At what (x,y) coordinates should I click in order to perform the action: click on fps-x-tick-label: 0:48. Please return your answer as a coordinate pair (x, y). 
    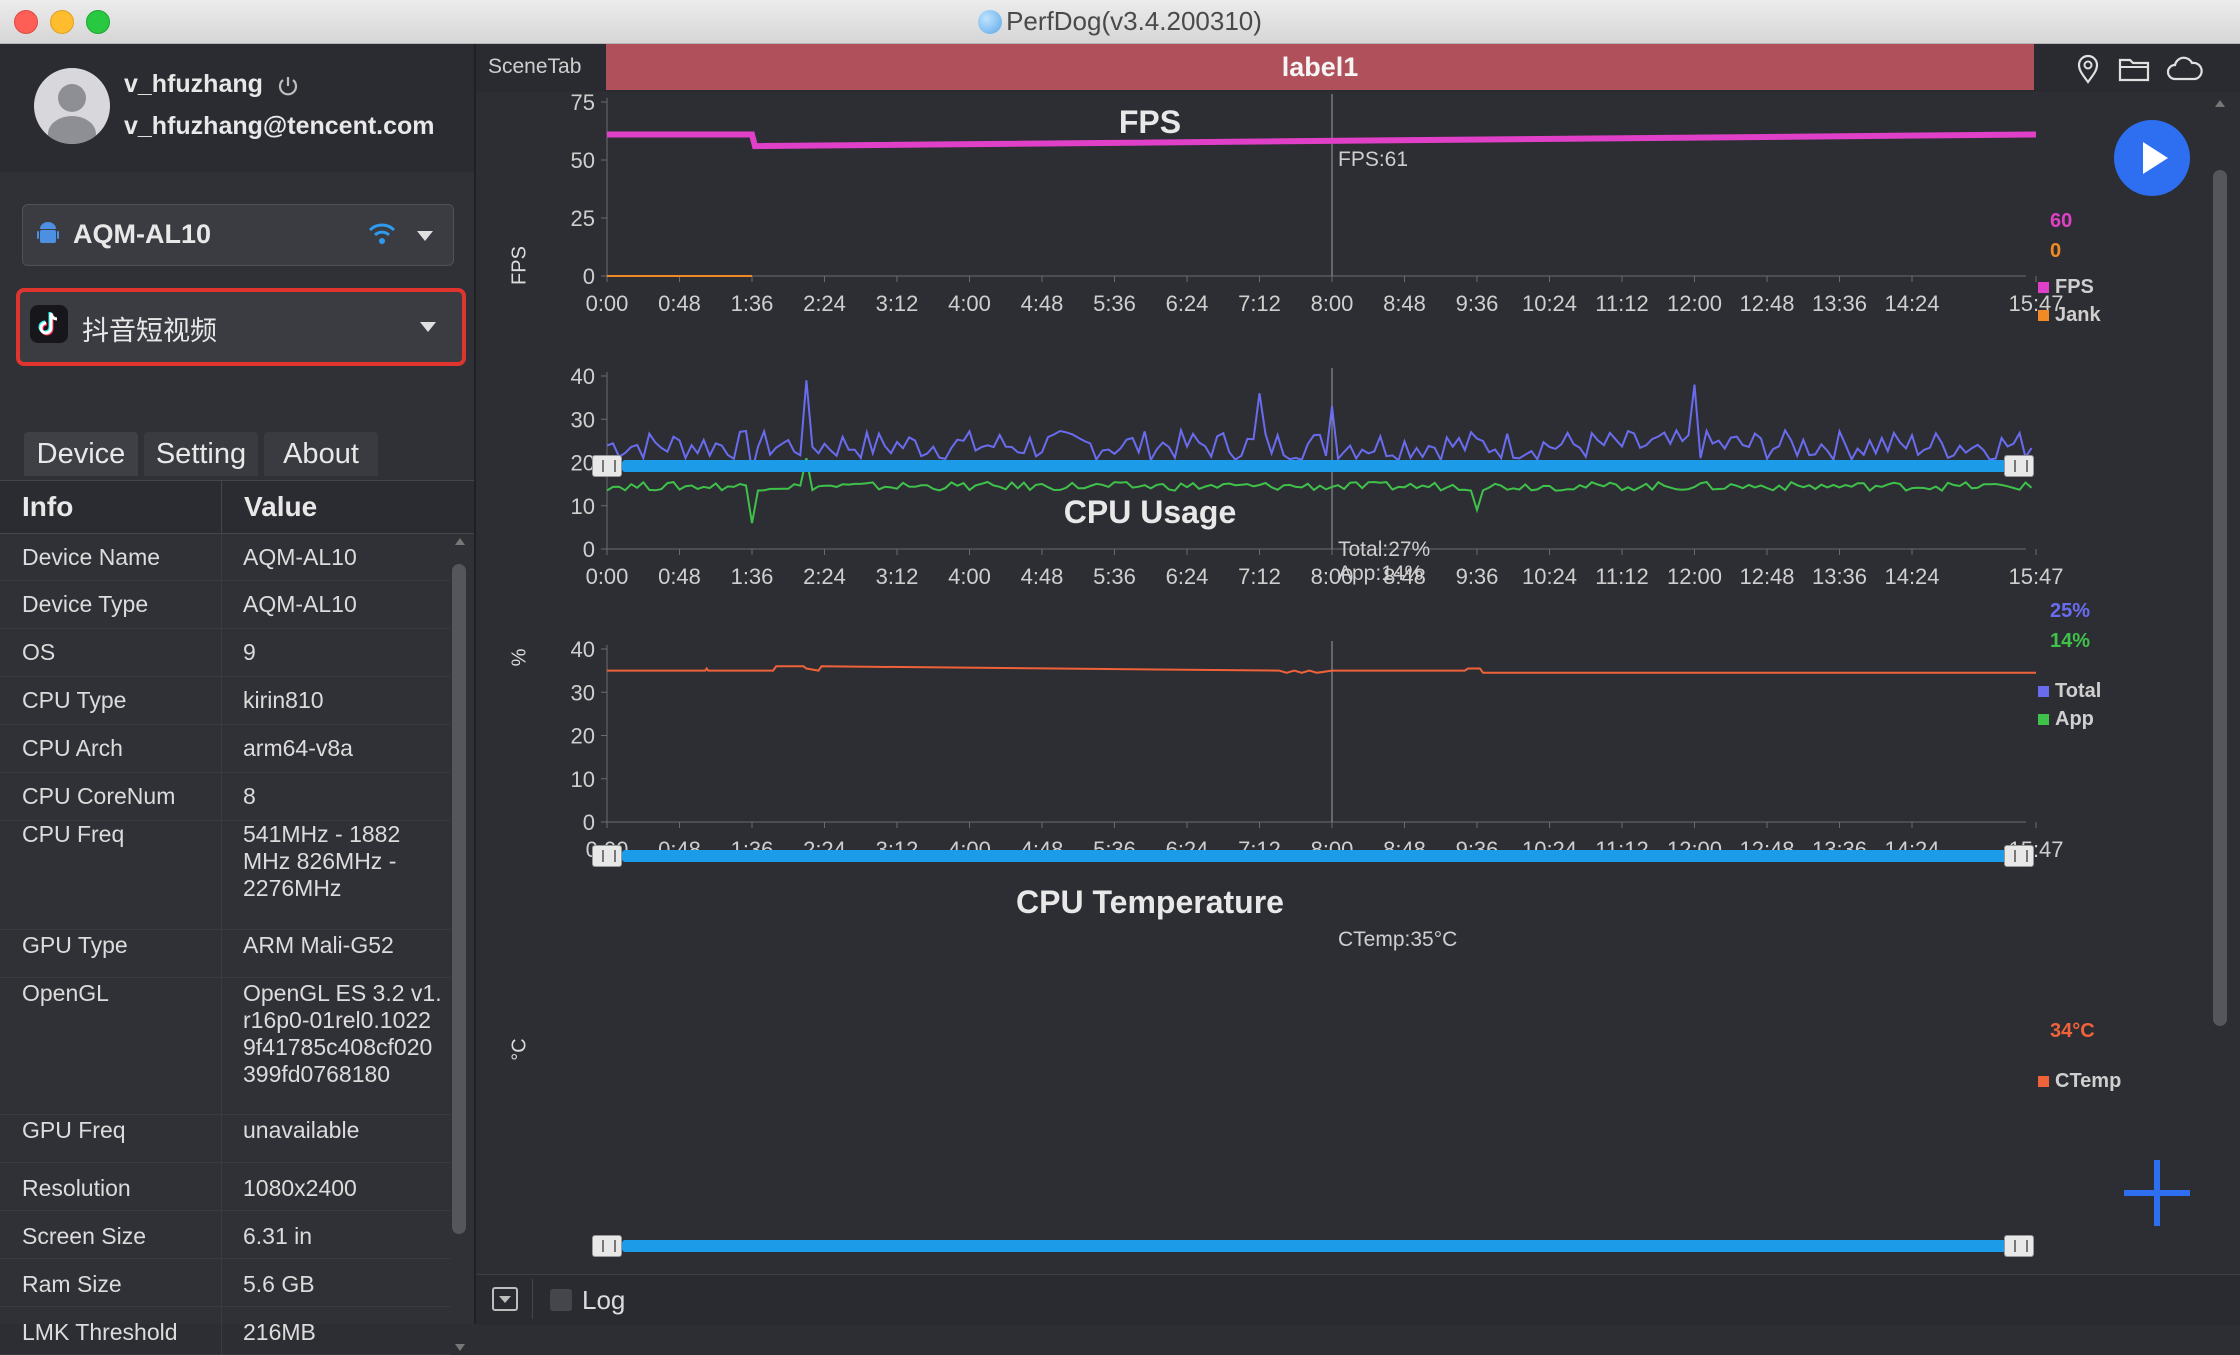
    Looking at the image, I should click on (679, 303).